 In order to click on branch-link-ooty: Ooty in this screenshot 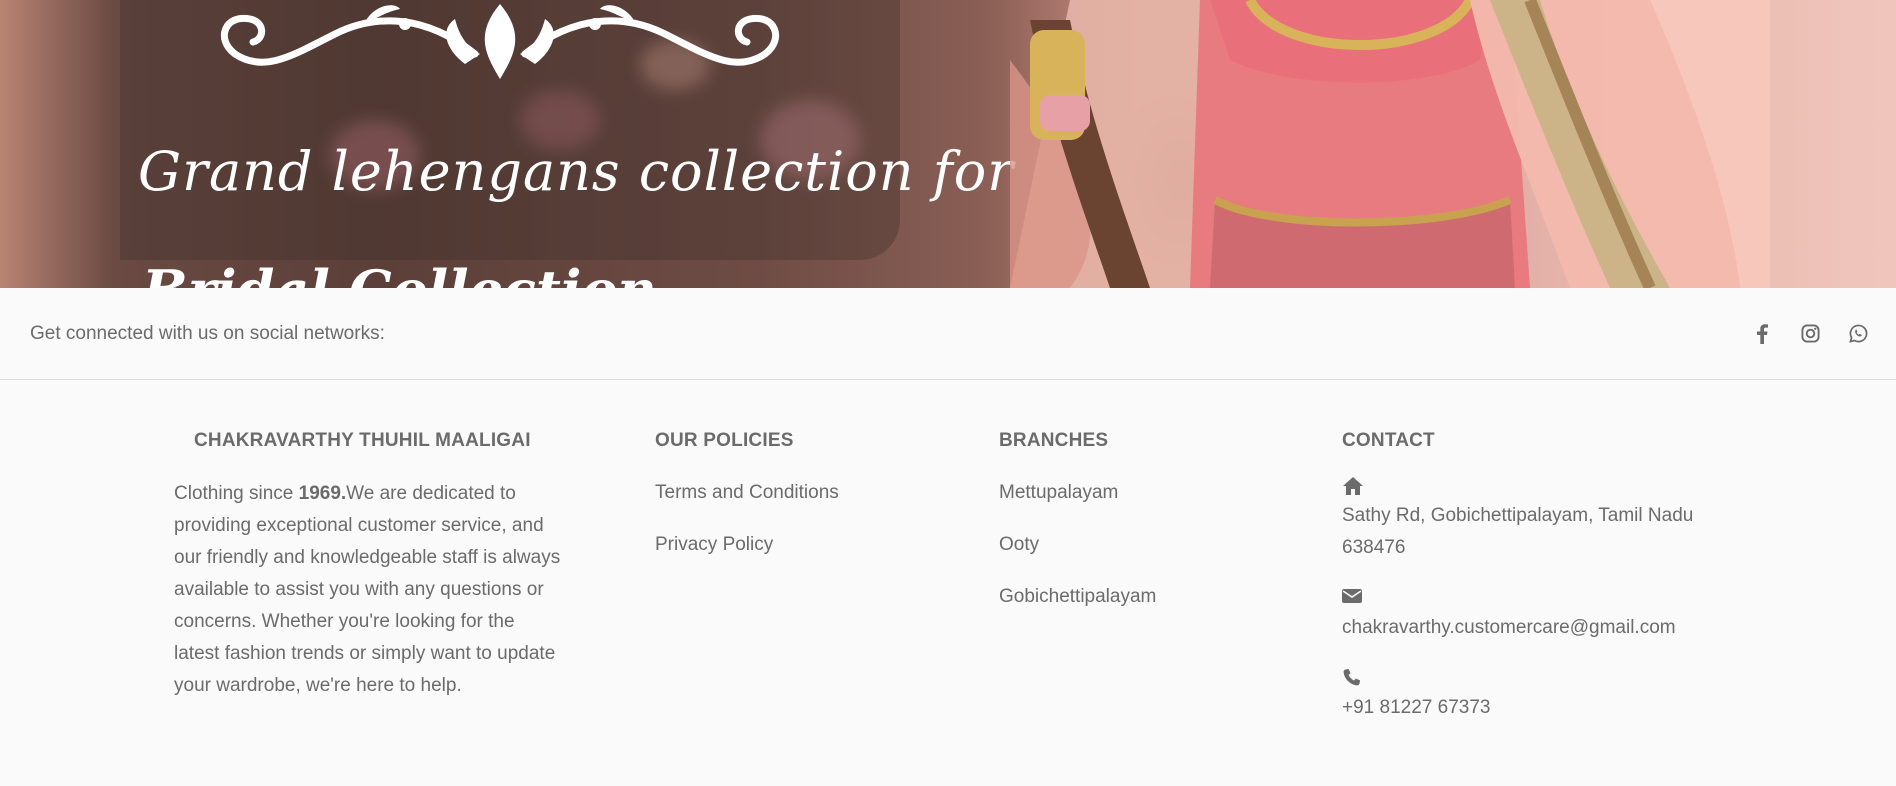, I will do `click(1077, 545)`.